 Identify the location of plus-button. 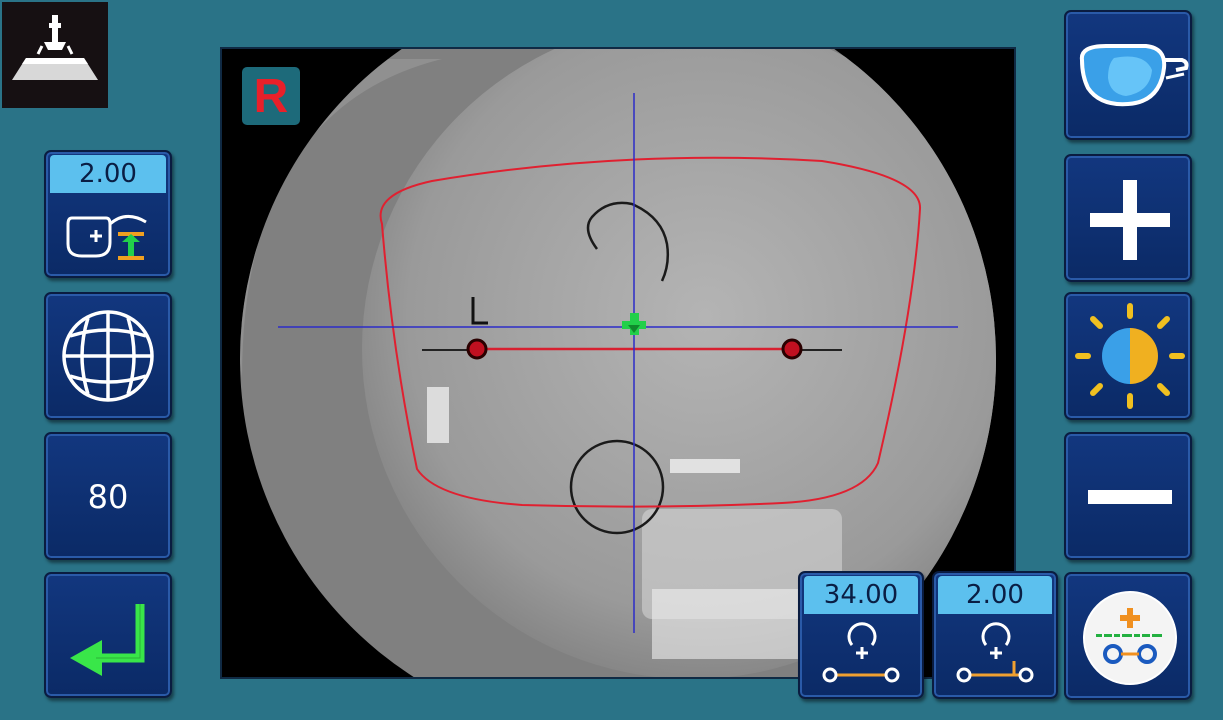
(1128, 218).